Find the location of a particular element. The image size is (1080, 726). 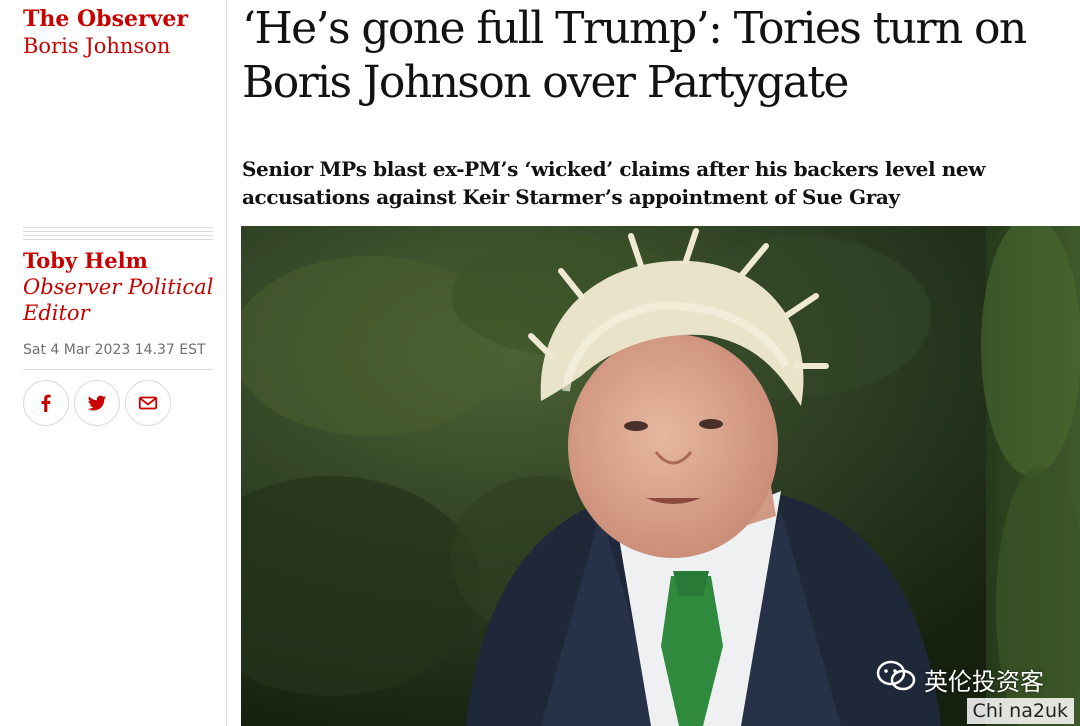

twitter-icon is located at coordinates (97, 403).